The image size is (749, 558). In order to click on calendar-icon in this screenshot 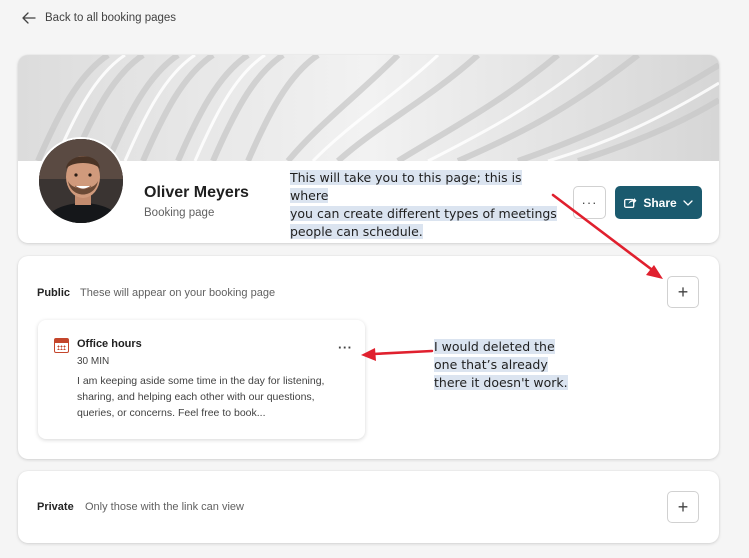, I will do `click(61, 345)`.